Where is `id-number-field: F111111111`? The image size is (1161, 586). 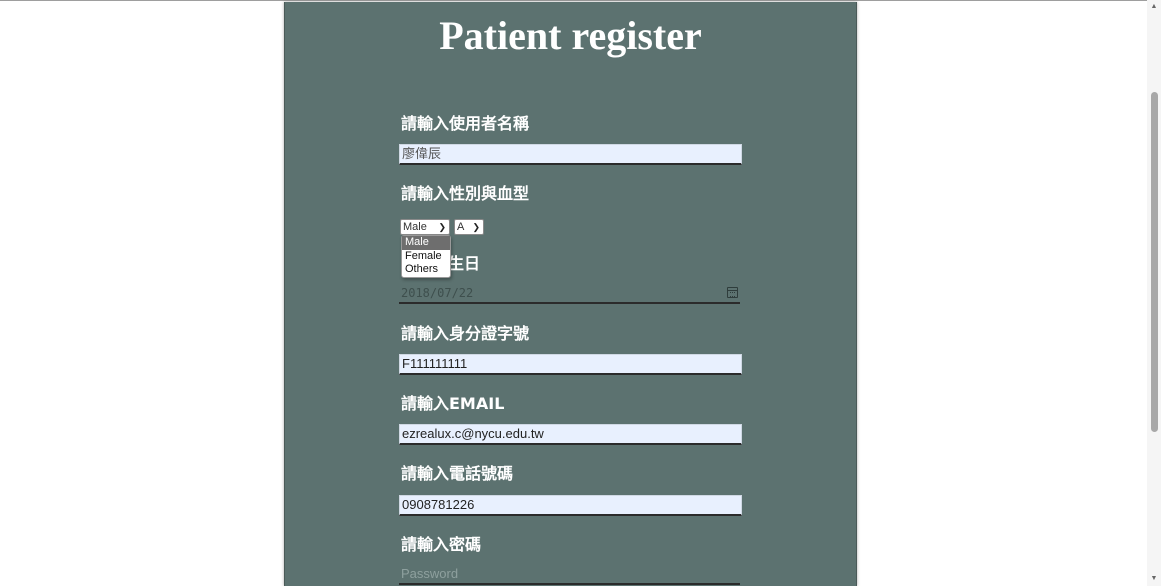
id-number-field: F111111111 is located at coordinates (570, 364).